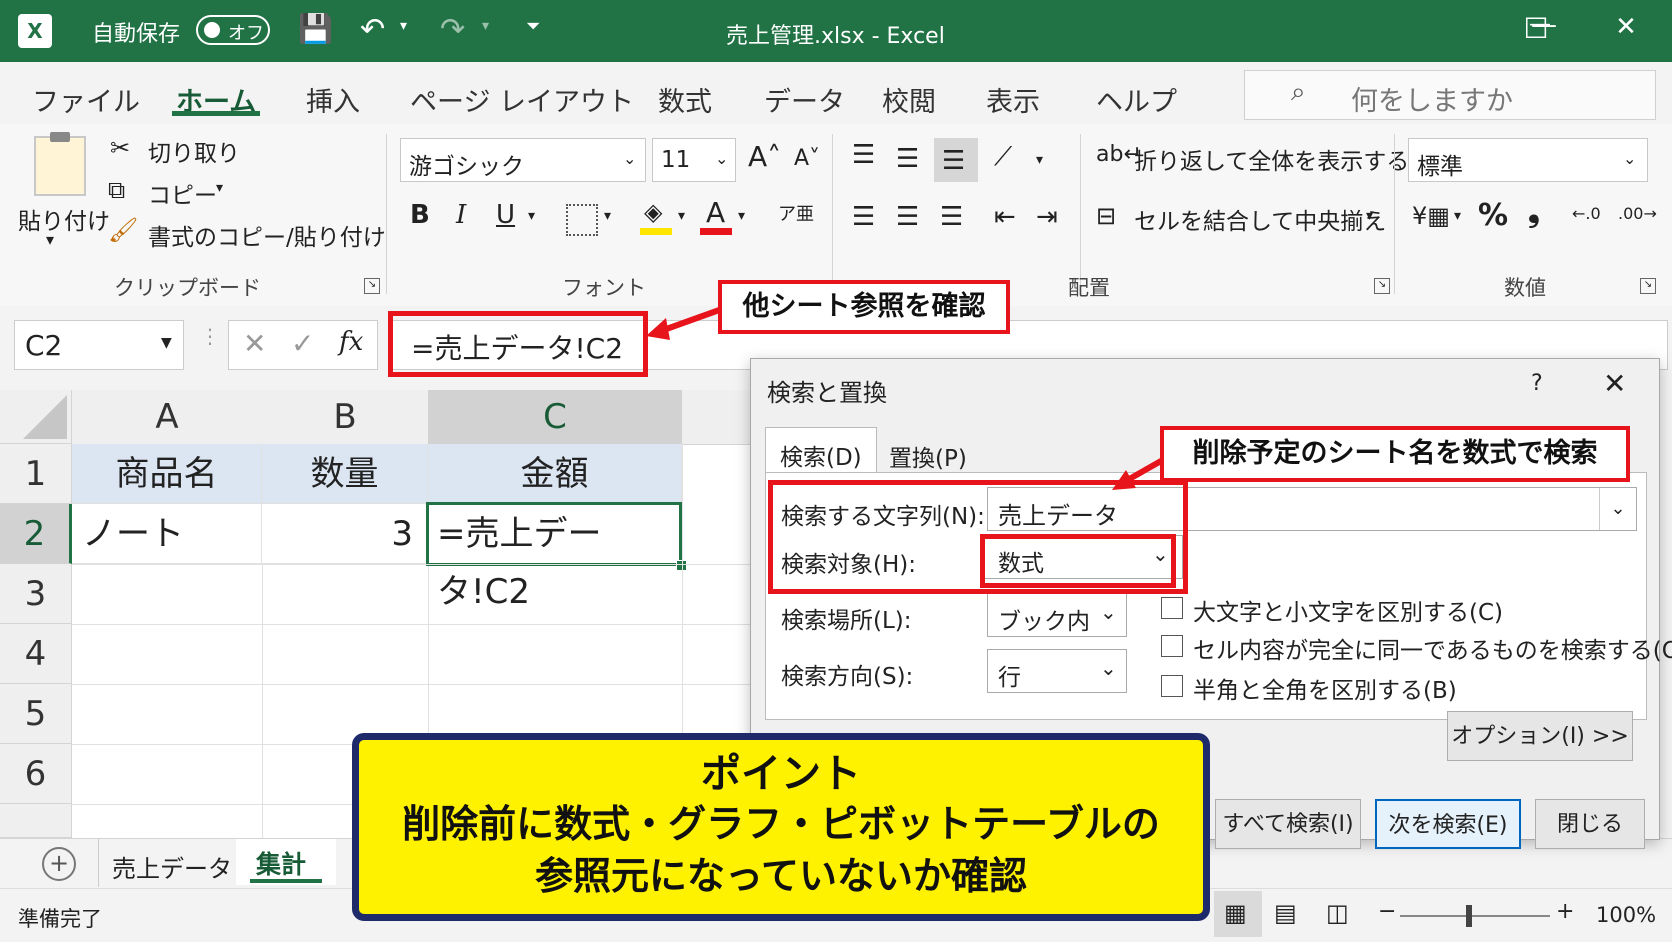 The image size is (1672, 942). I want to click on maximize-button: ☐, so click(1536, 32).